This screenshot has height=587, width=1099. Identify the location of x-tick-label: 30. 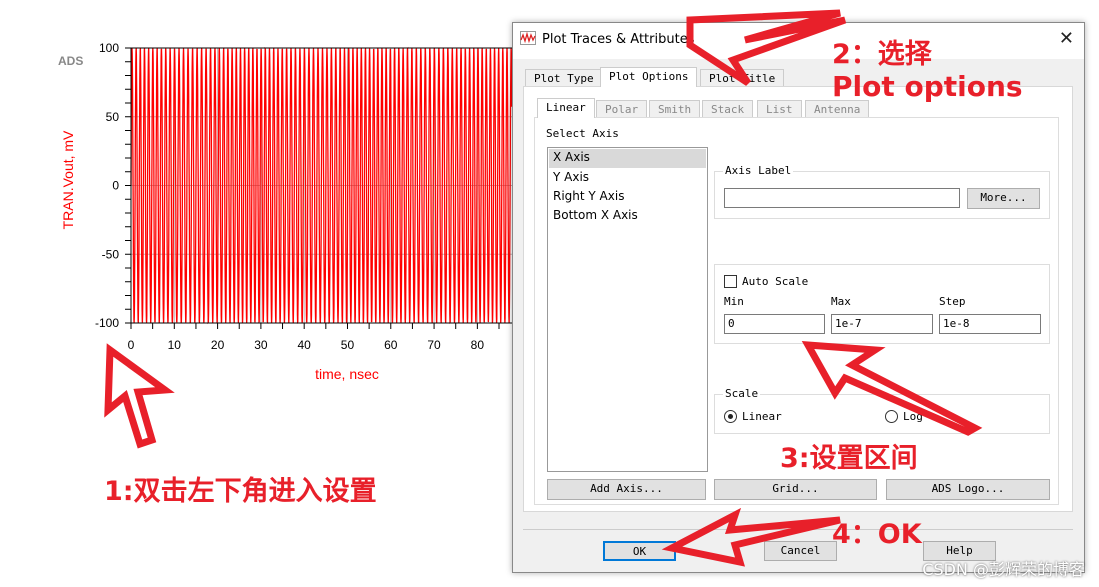
(261, 345).